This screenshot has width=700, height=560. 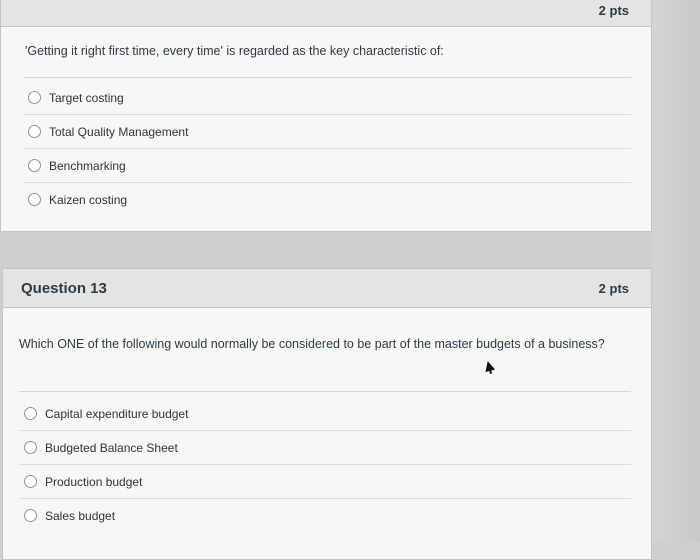 What do you see at coordinates (327, 132) in the screenshot?
I see `answer-option: Total Quality Management` at bounding box center [327, 132].